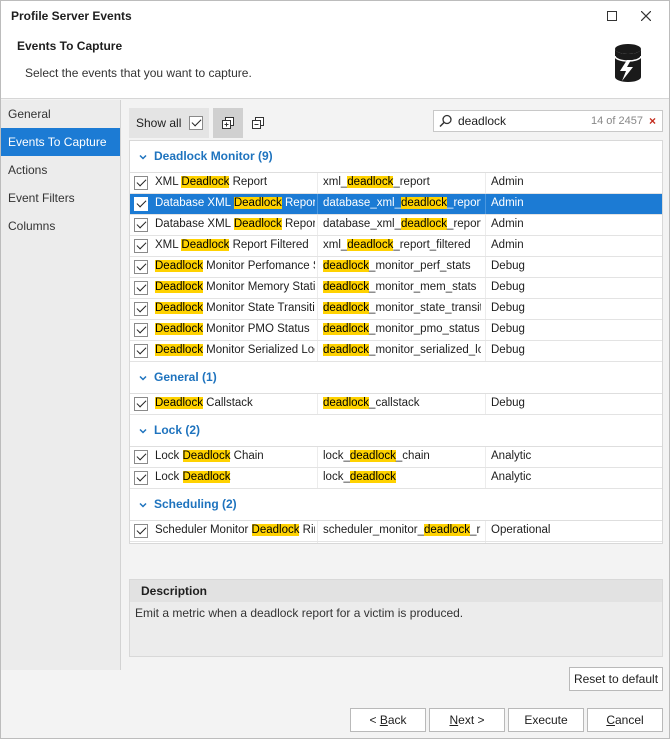  Describe the element at coordinates (143, 505) in the screenshot. I see `chevron-down-icon` at that location.